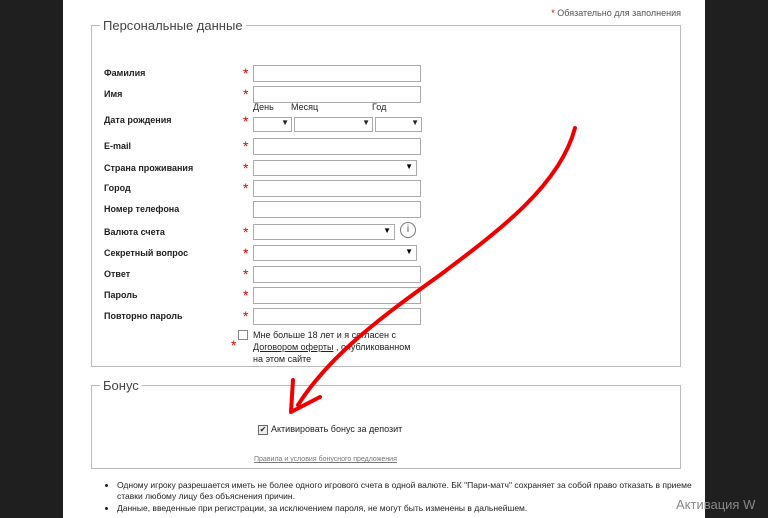 This screenshot has height=518, width=768. Describe the element at coordinates (324, 232) in the screenshot. I see `currency-select: ▼` at that location.